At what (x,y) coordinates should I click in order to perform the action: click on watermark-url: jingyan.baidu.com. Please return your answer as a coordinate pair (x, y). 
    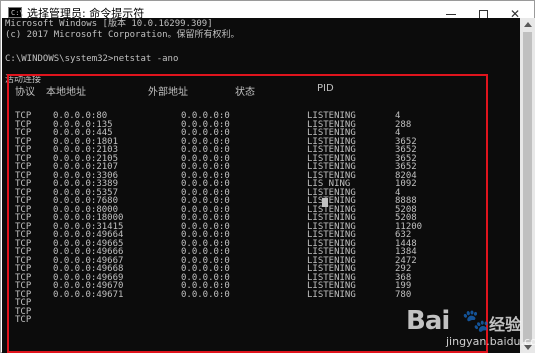
    Looking at the image, I should click on (490, 341).